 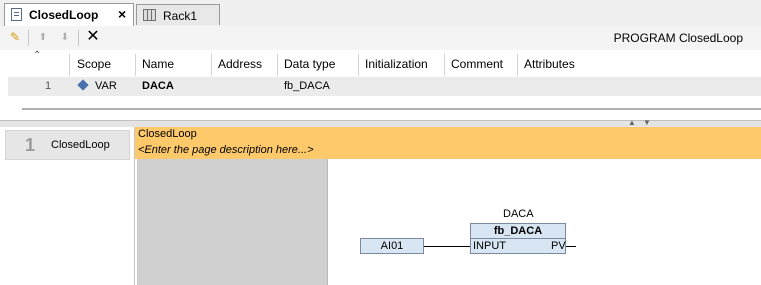 What do you see at coordinates (477, 64) in the screenshot?
I see `column-header-comment: Comment` at bounding box center [477, 64].